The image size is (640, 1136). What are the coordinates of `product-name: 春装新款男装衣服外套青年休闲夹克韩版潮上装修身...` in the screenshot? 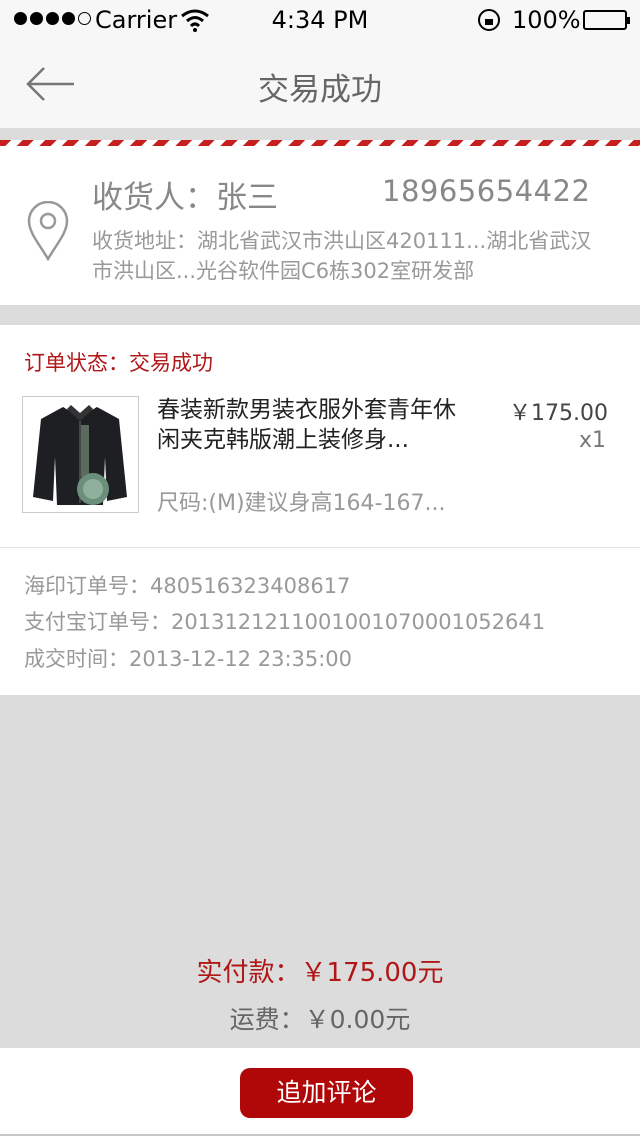 It's located at (317, 425).